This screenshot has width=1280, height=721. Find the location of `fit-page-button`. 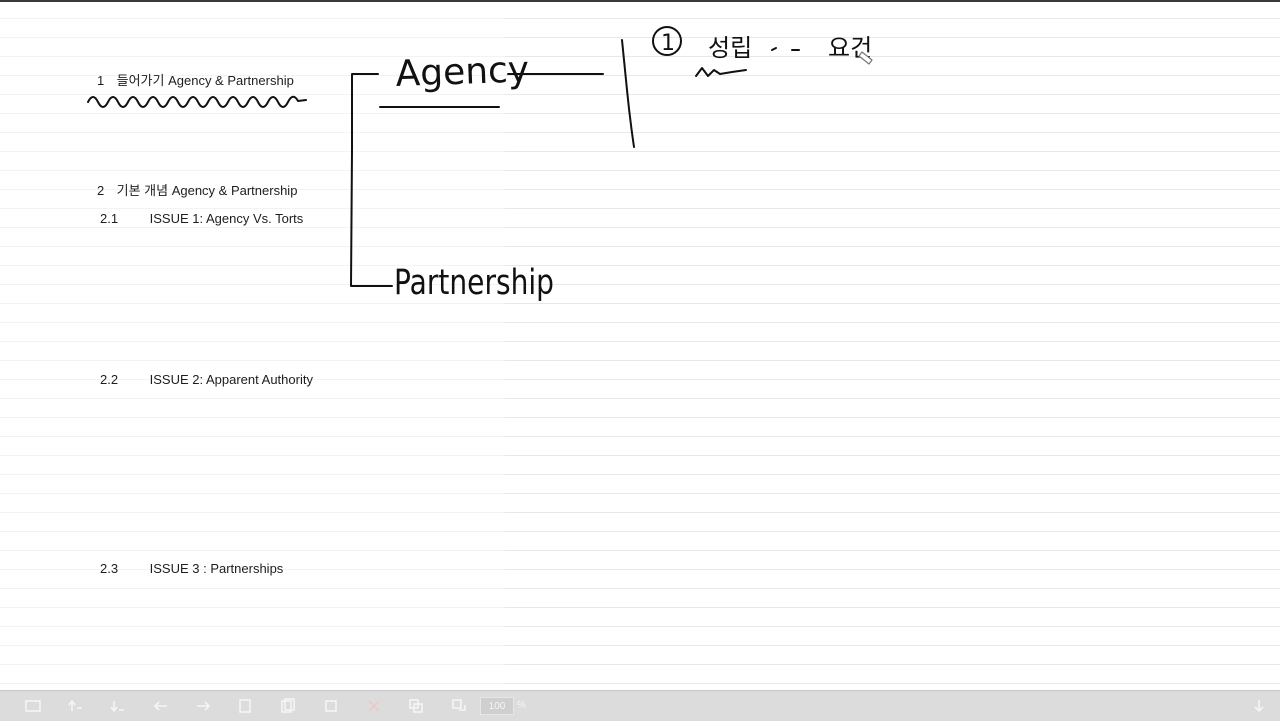

fit-page-button is located at coordinates (33, 706).